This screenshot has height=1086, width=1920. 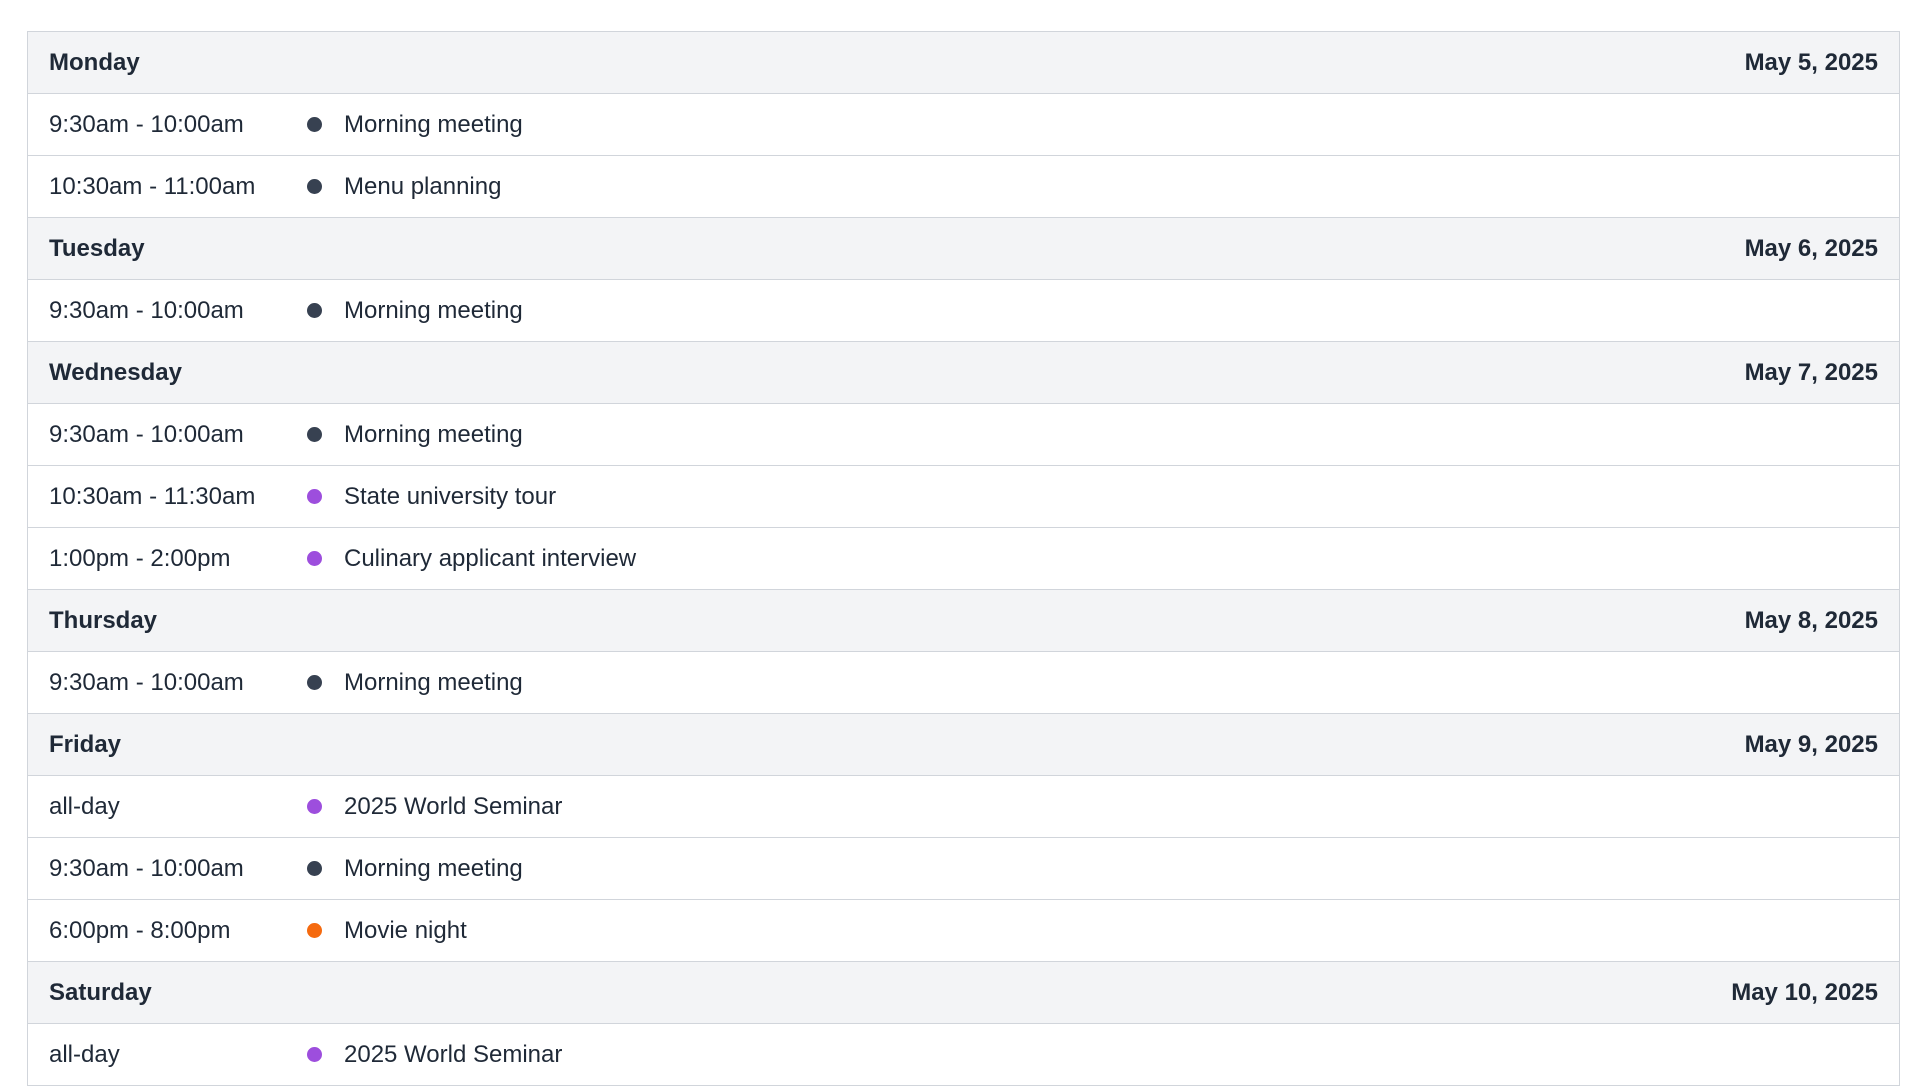 I want to click on event-time: 1:00pm - 2:00pm, so click(x=140, y=558).